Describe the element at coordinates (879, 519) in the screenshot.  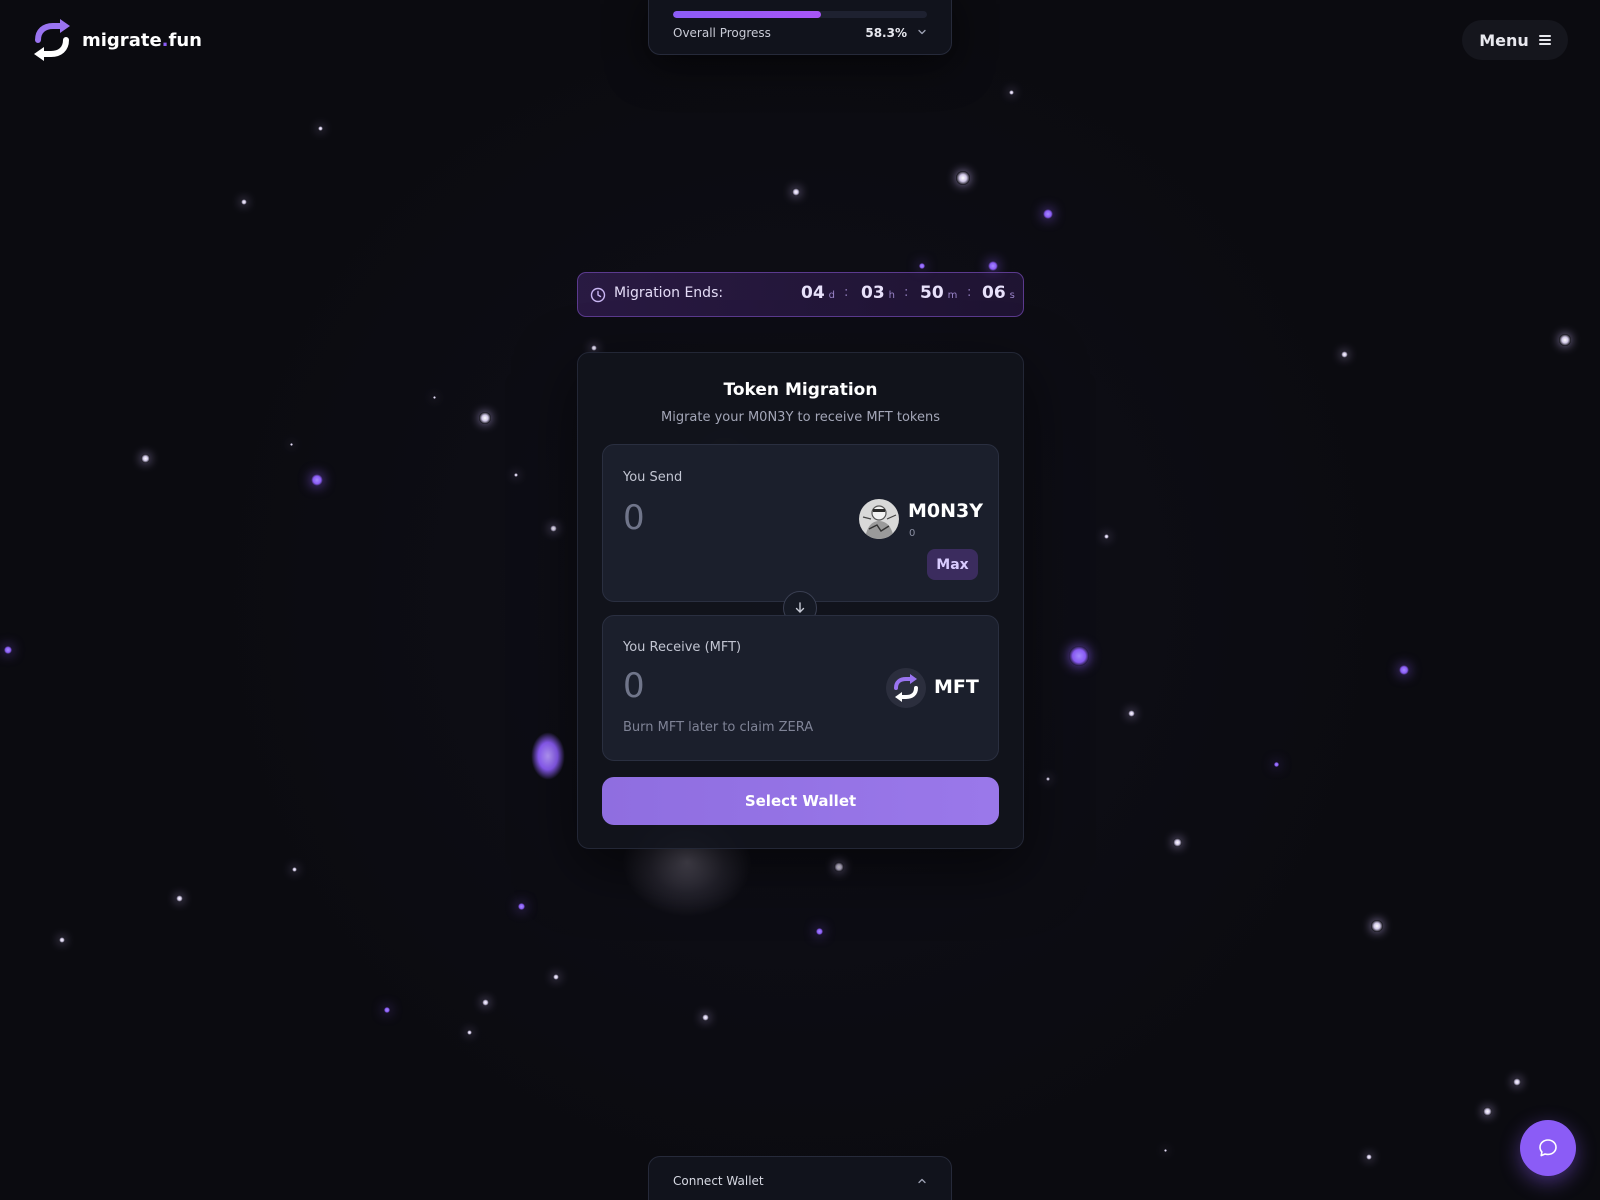
I see `m0n3y-token-avatar` at that location.